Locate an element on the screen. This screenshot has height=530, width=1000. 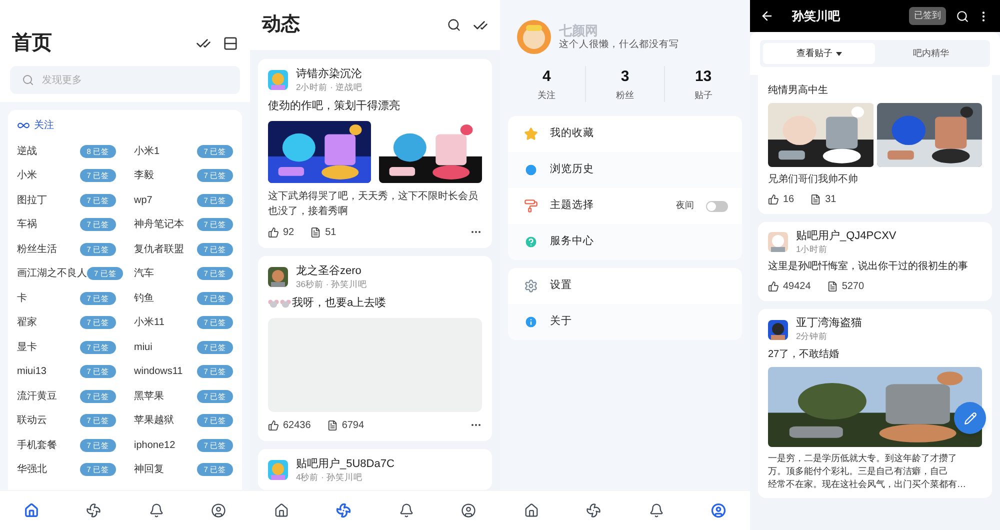
user-name: 七颜网 is located at coordinates (579, 30).